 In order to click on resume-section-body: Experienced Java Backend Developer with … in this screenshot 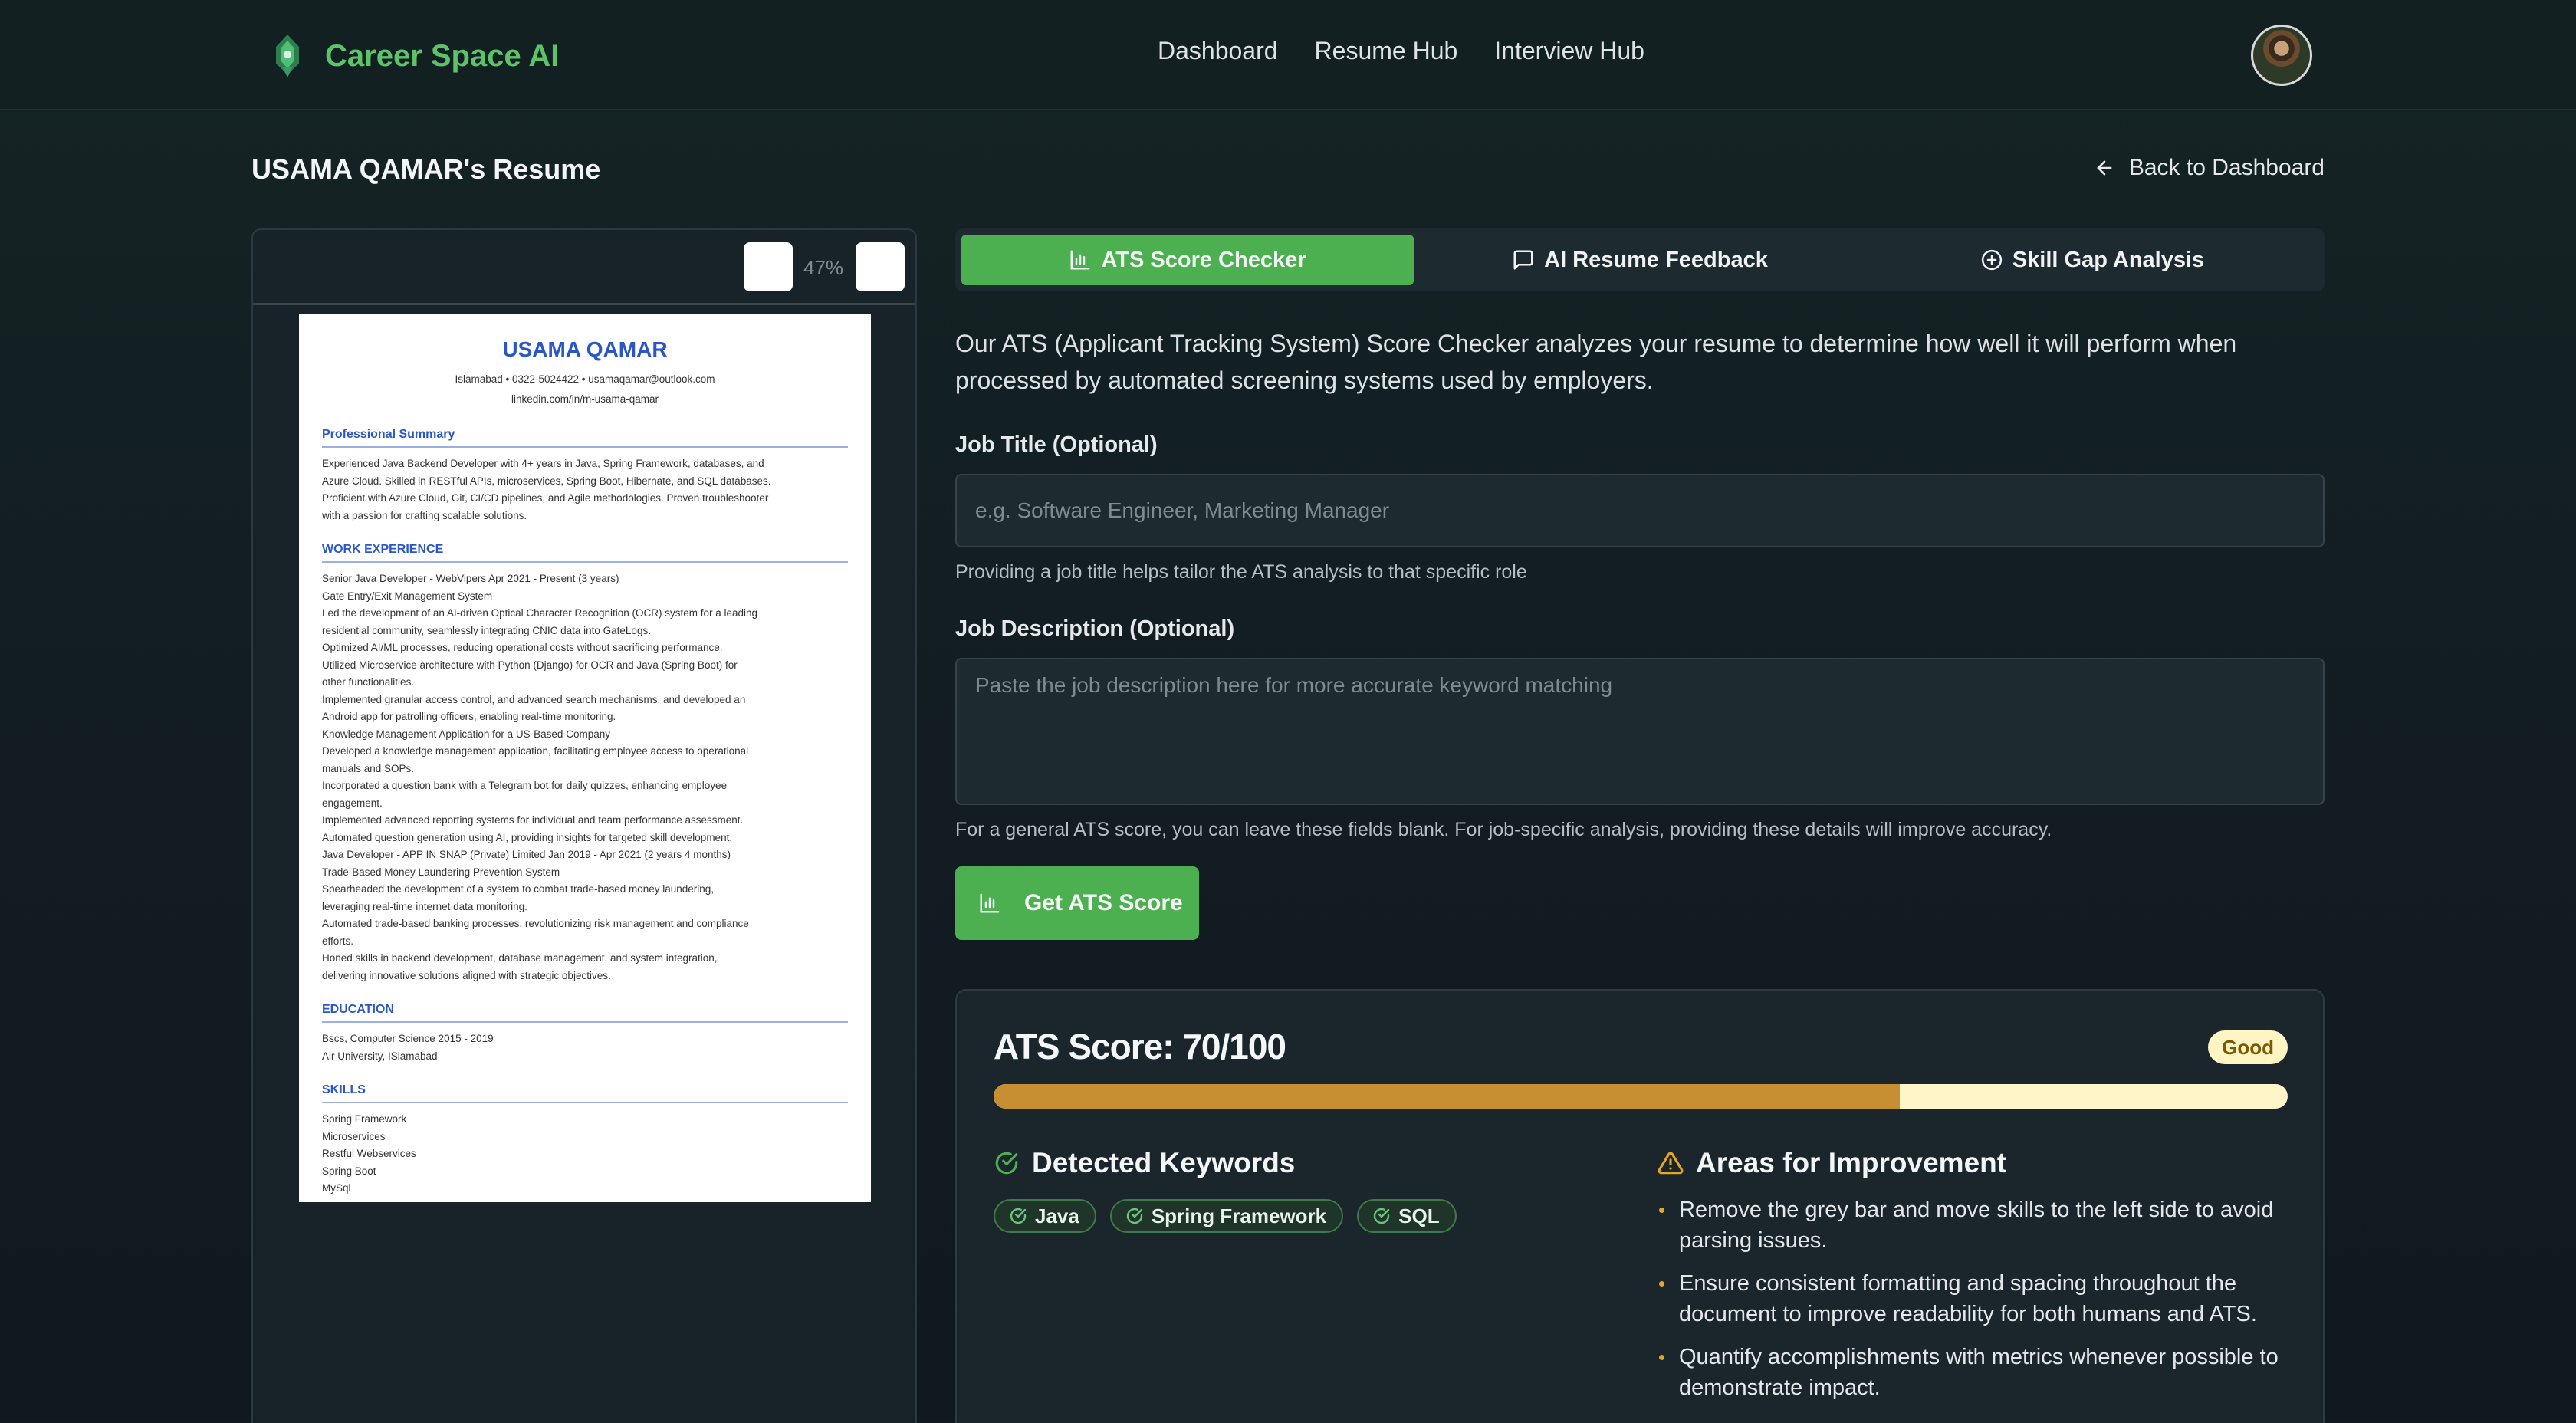, I will do `click(585, 489)`.